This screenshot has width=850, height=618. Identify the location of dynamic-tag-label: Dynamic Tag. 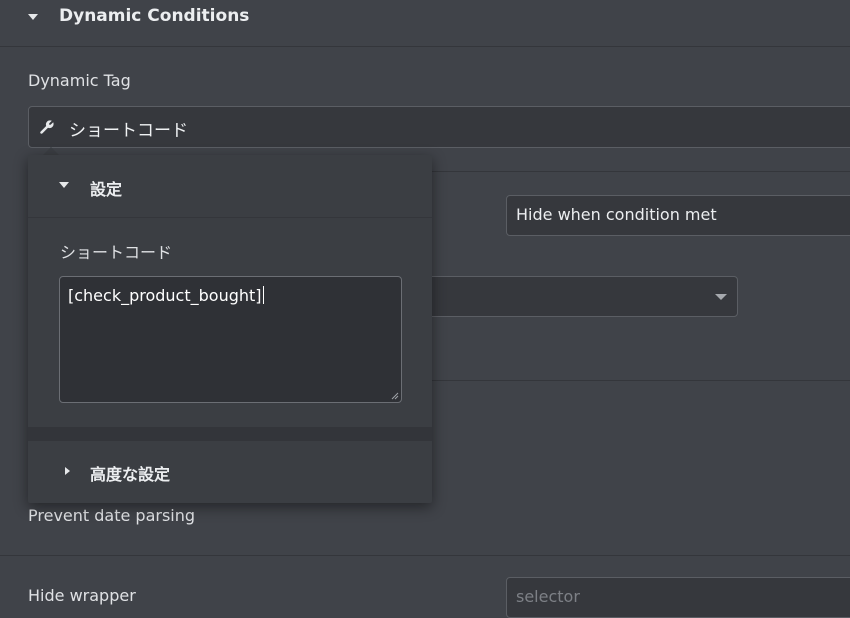
(79, 80).